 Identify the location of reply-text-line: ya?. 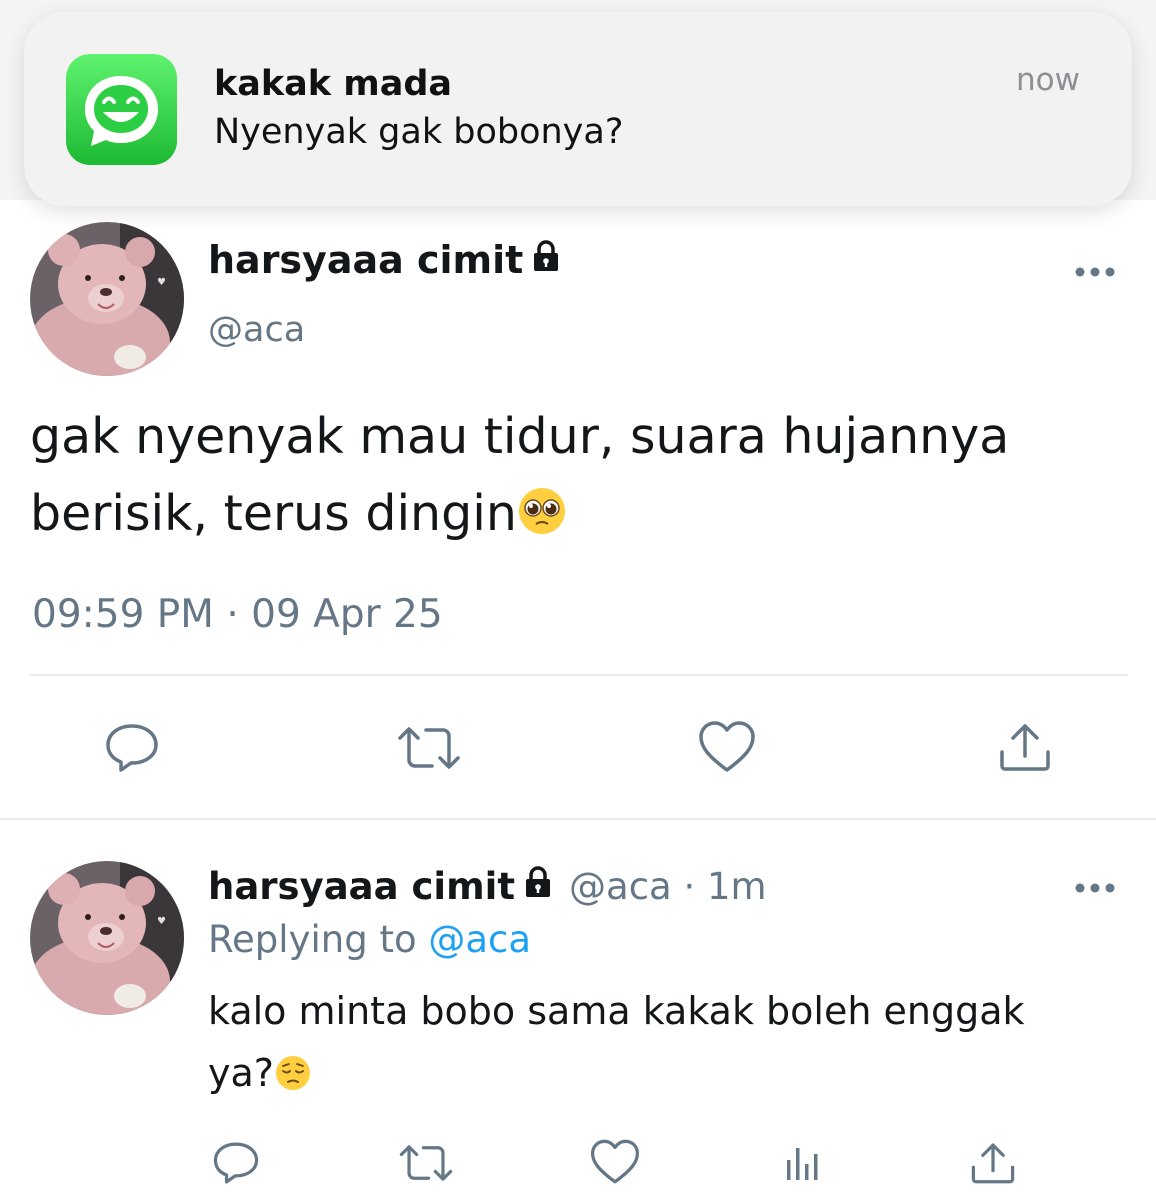
(241, 1073).